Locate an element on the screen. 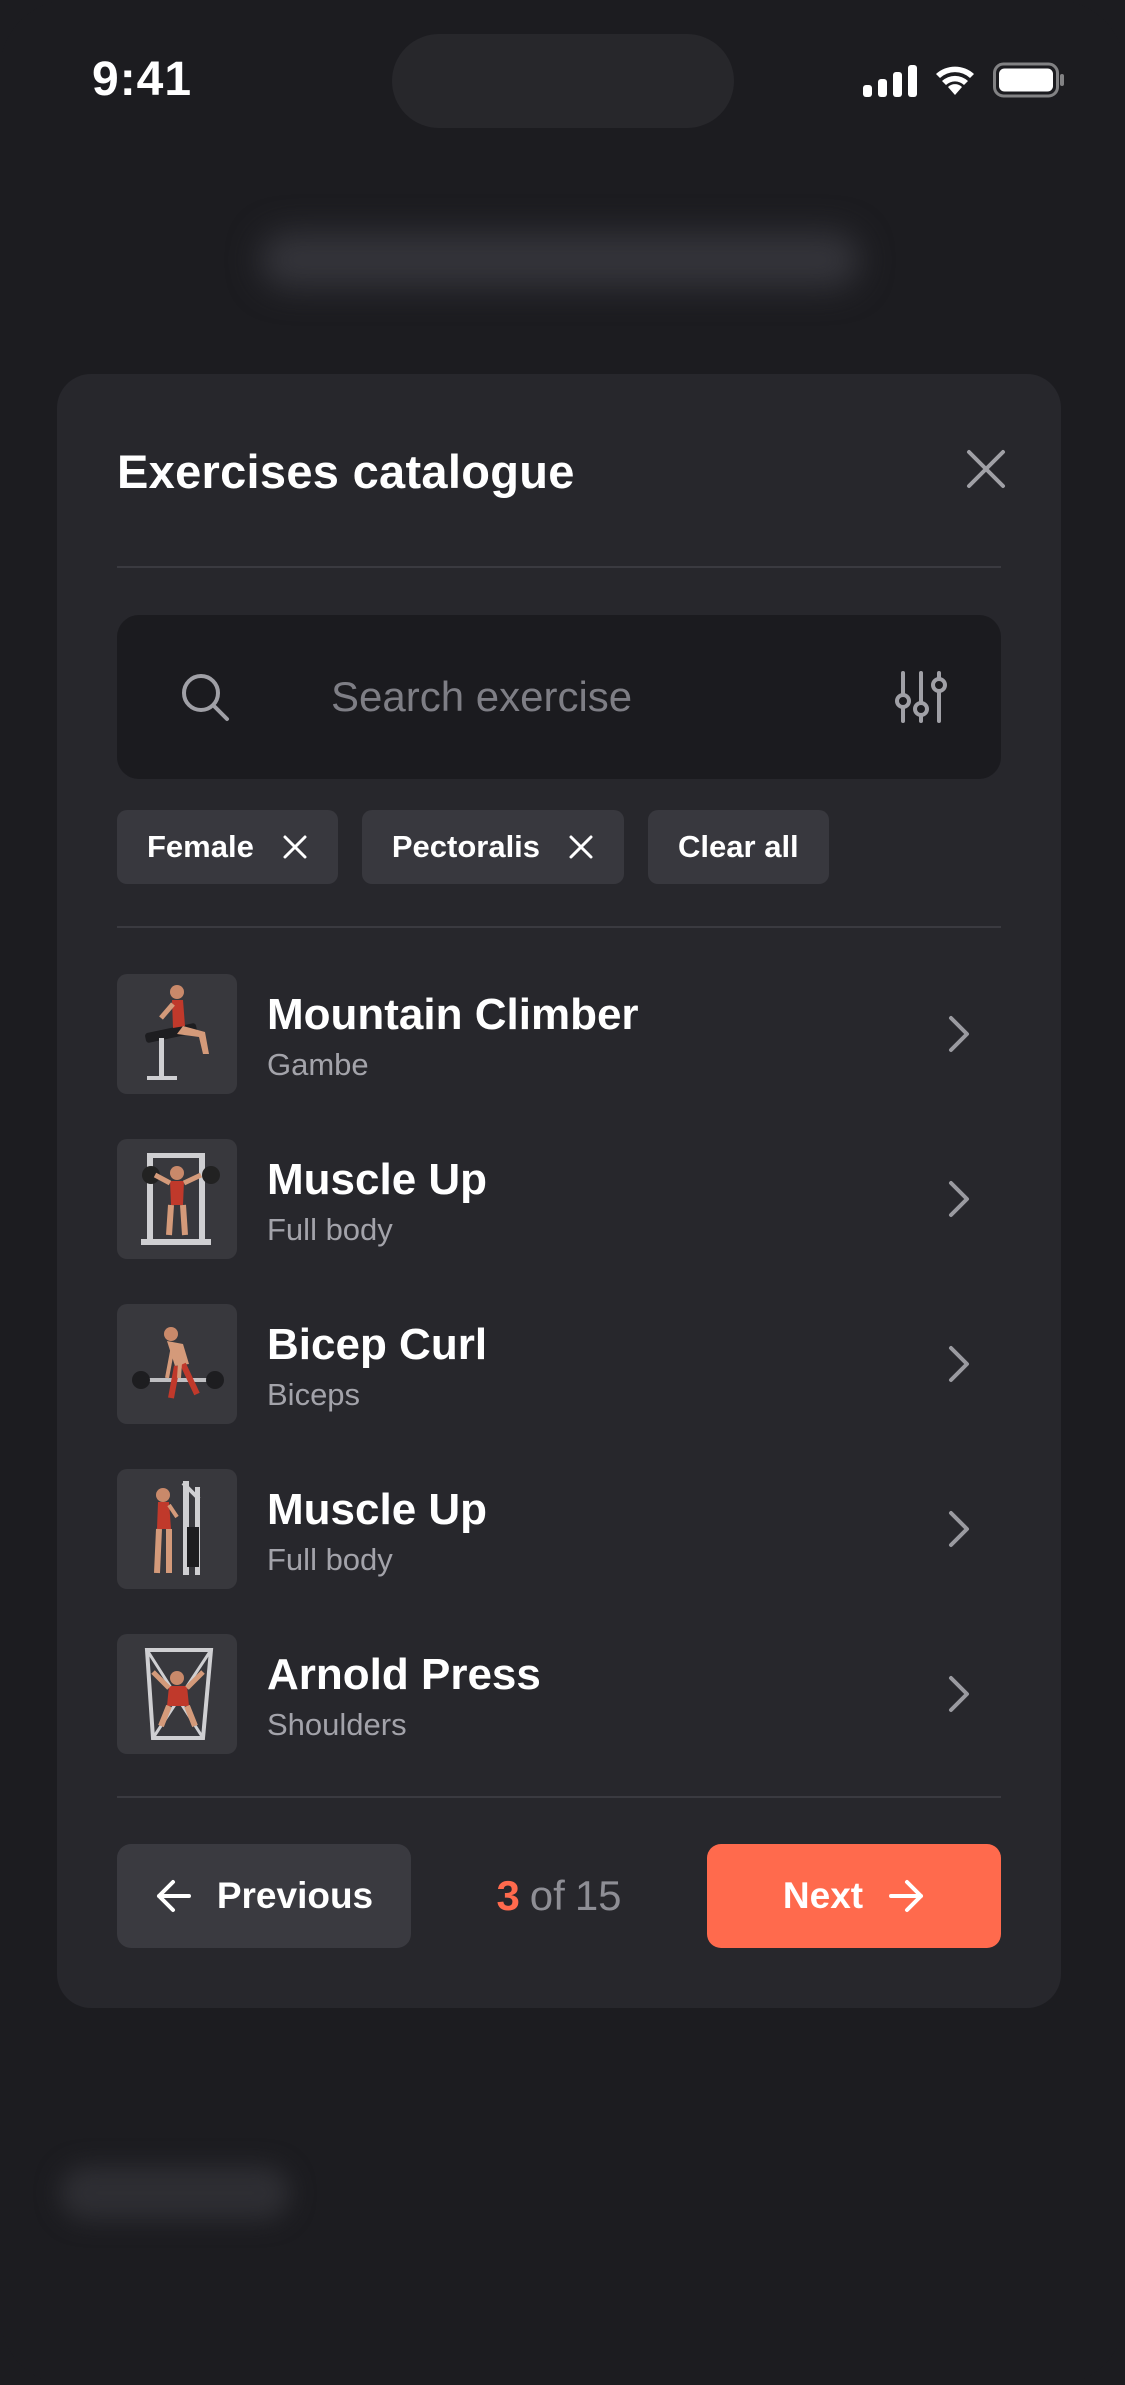  filter-sliders-icon is located at coordinates (921, 697).